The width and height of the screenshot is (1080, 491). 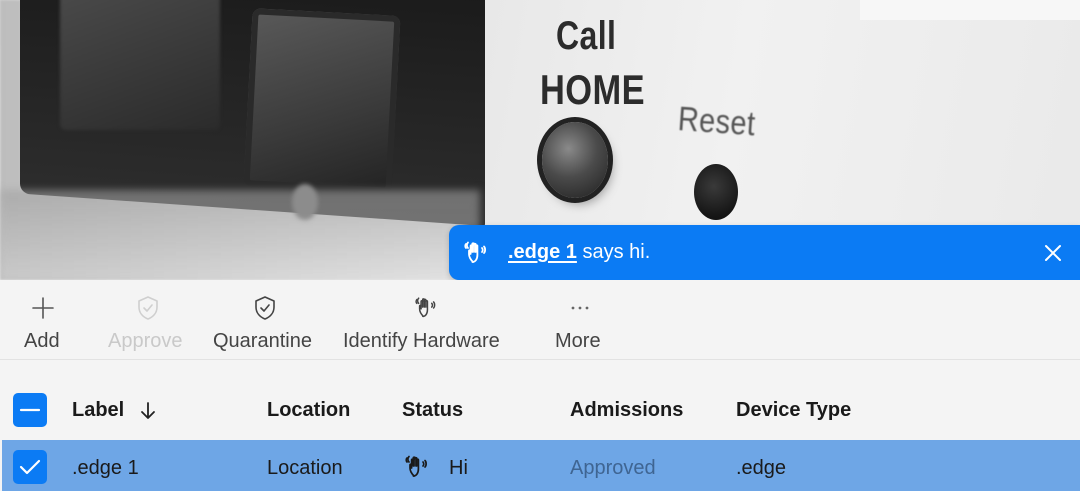 What do you see at coordinates (98, 410) in the screenshot?
I see `column-header-label: Label` at bounding box center [98, 410].